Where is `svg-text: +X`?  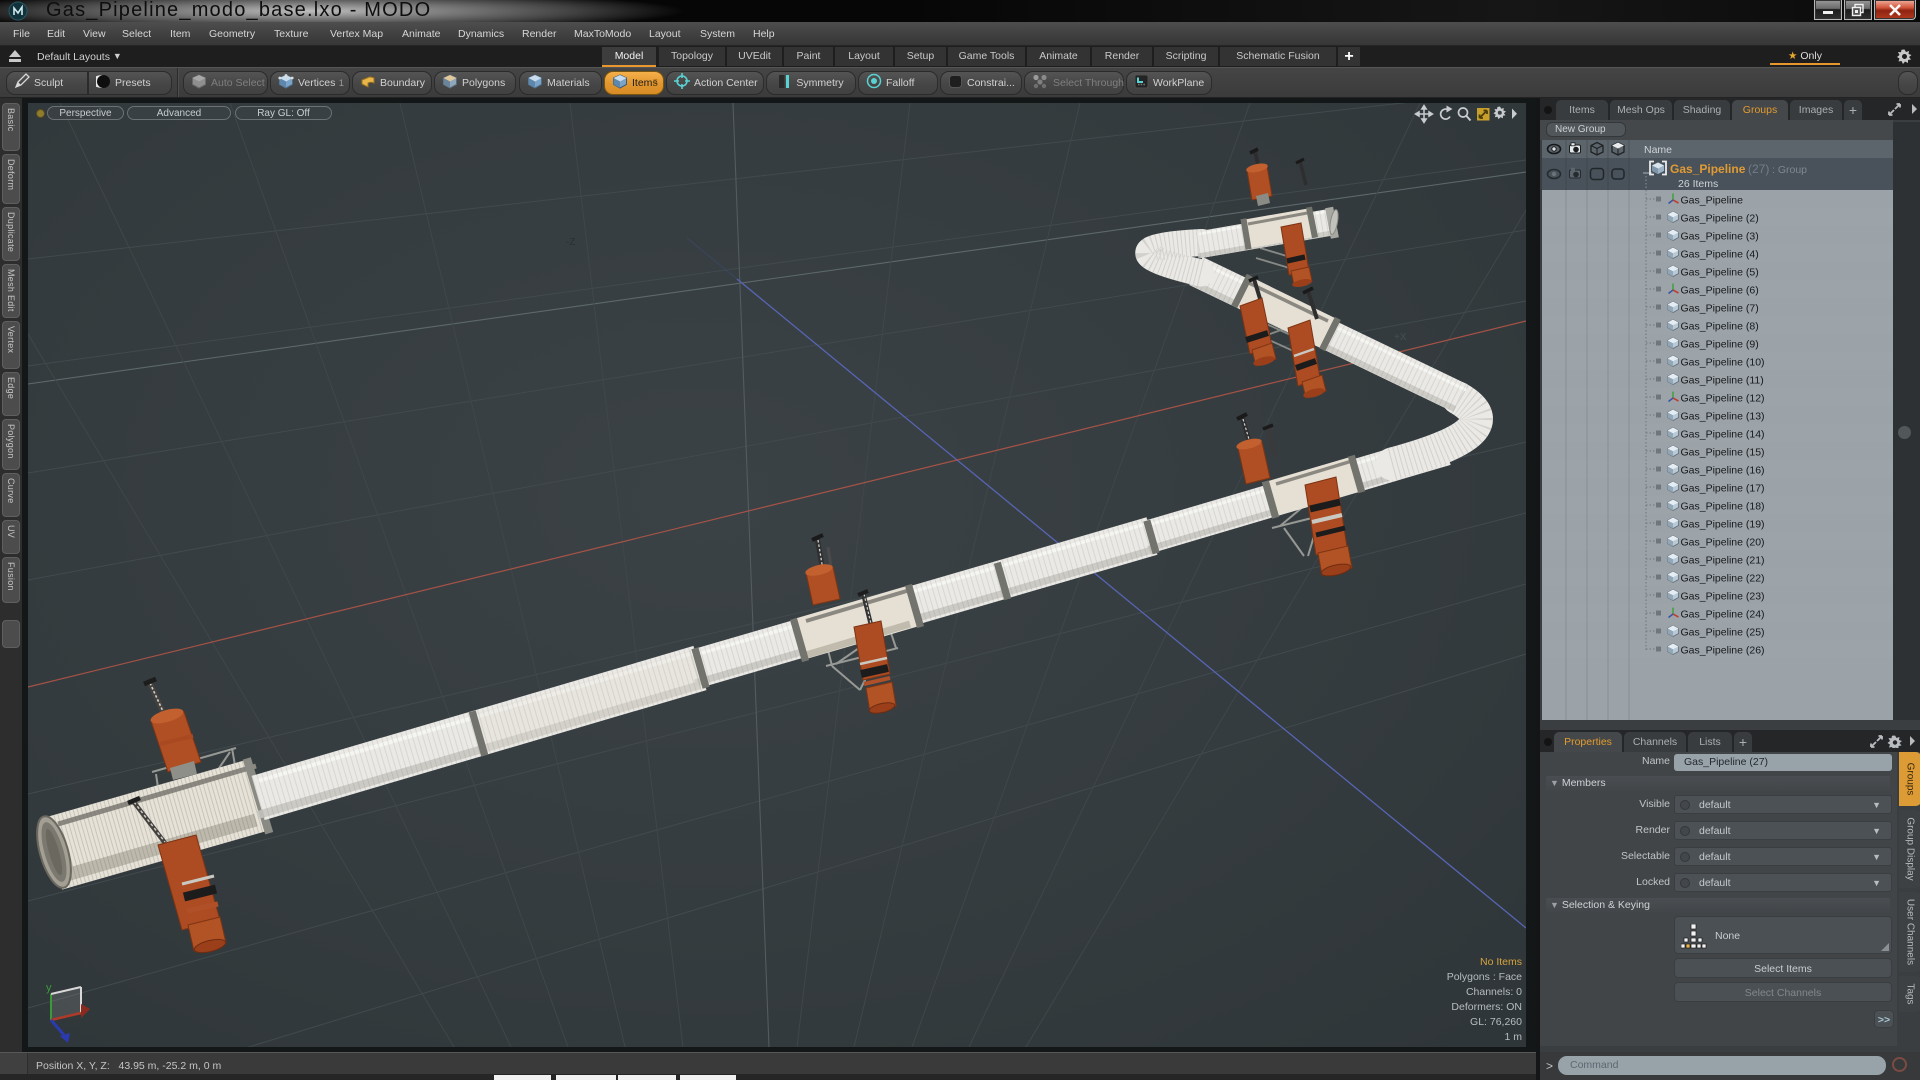 svg-text: +X is located at coordinates (1400, 337).